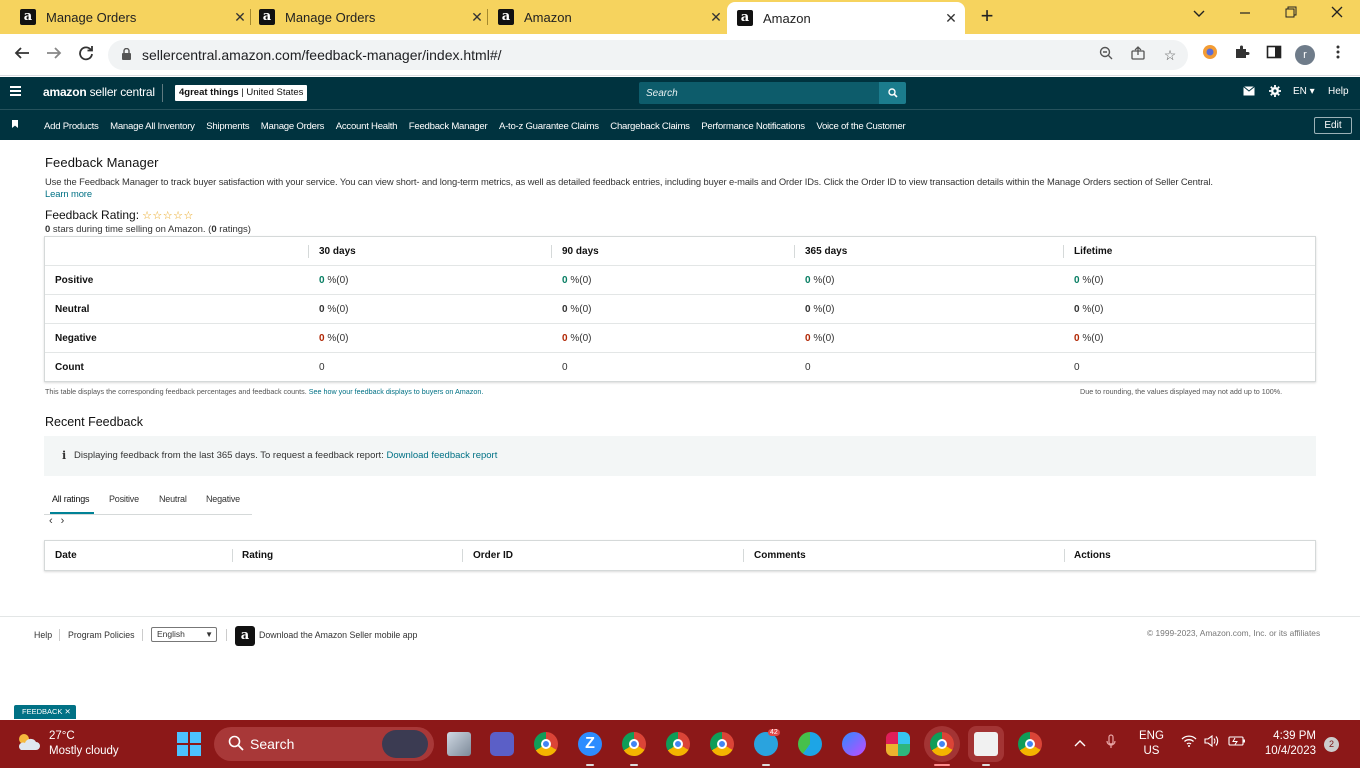 This screenshot has height=768, width=1360. What do you see at coordinates (987, 16) in the screenshot?
I see `new-tab-button: +` at bounding box center [987, 16].